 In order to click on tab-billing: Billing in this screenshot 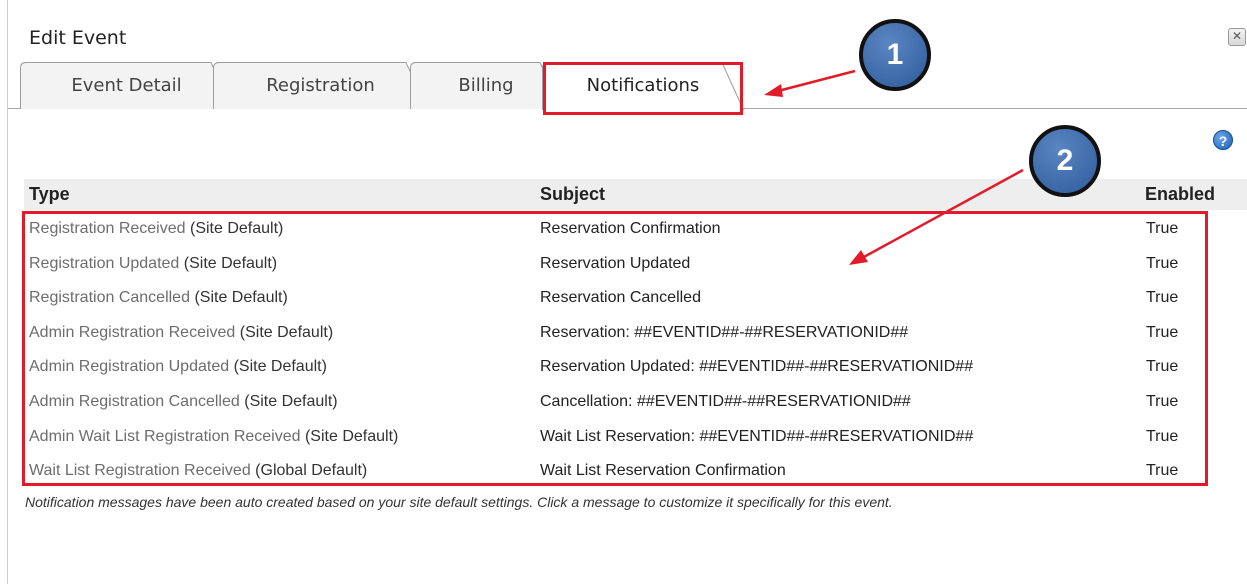, I will do `click(486, 85)`.